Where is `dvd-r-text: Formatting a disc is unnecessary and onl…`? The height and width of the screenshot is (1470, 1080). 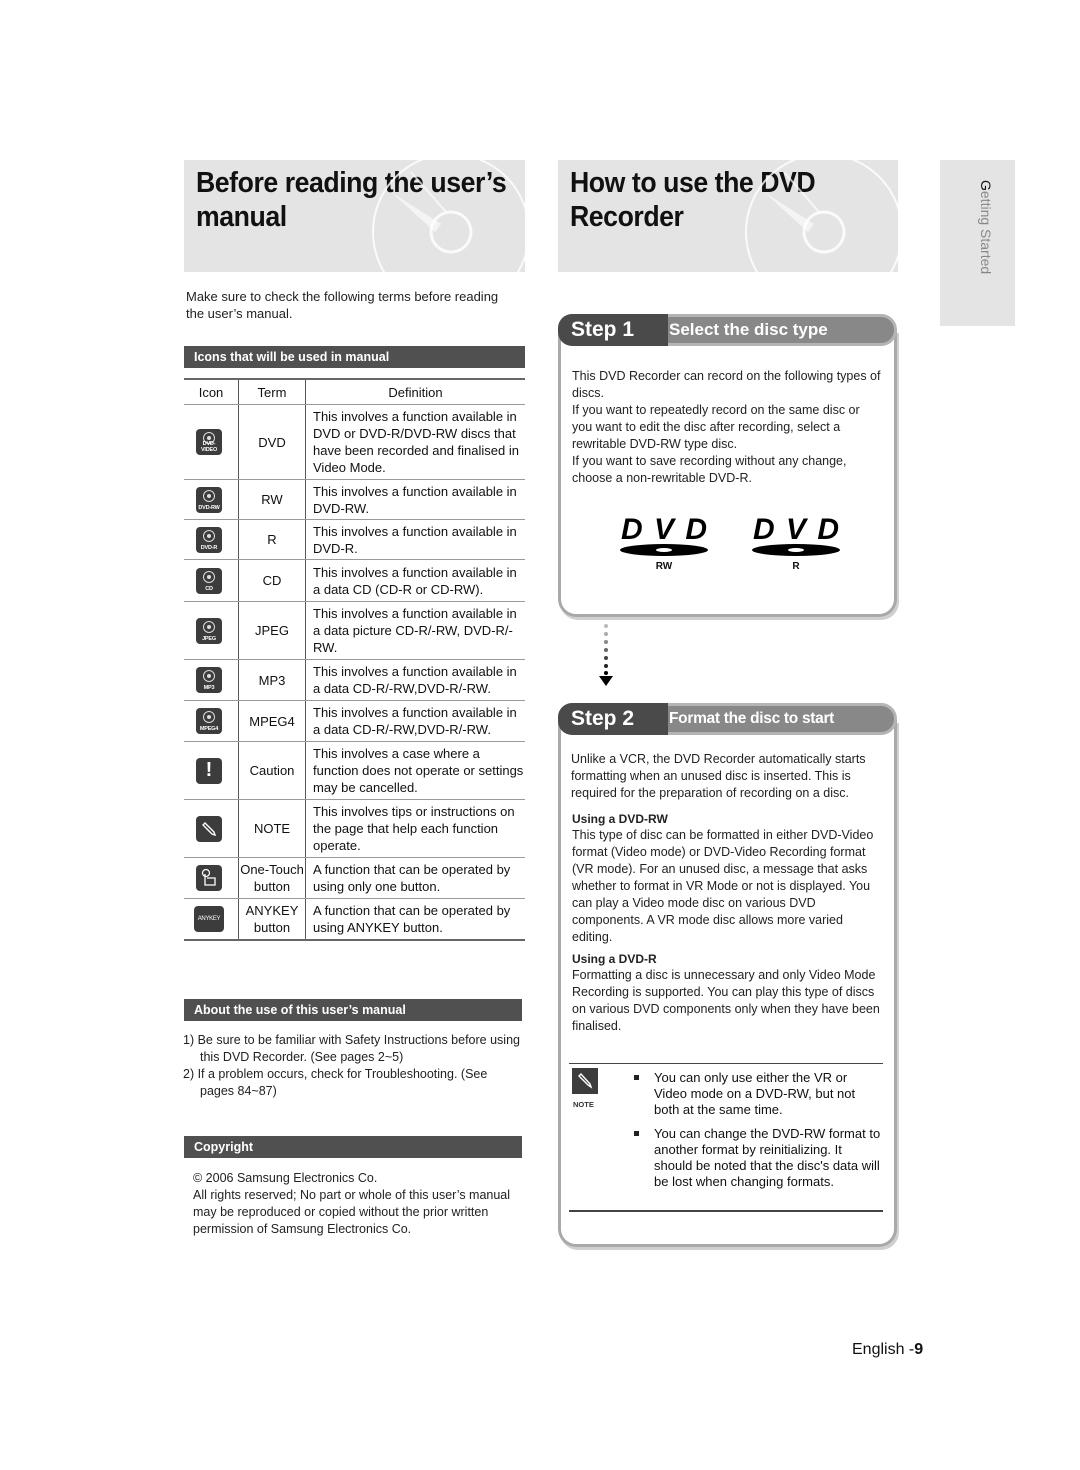 dvd-r-text: Formatting a disc is unnecessary and onl… is located at coordinates (726, 1000).